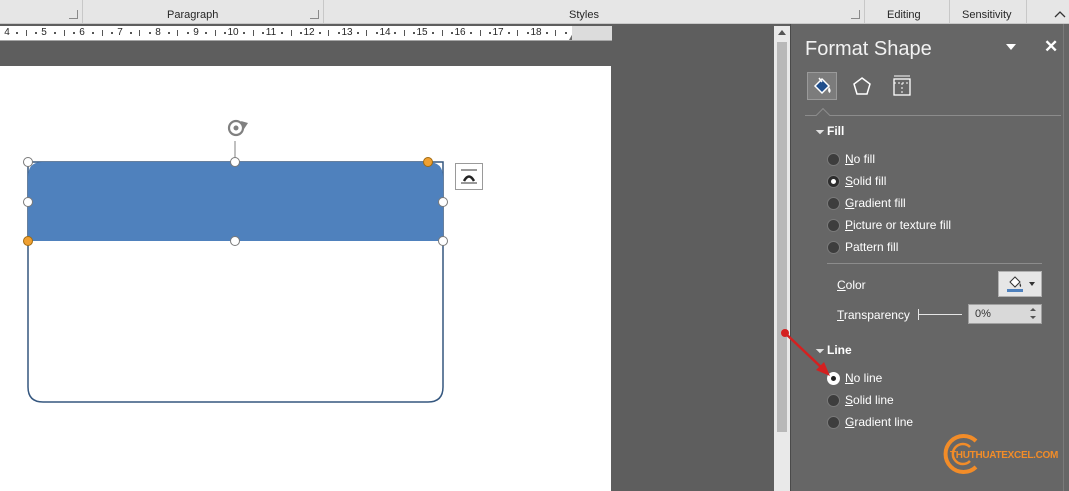  What do you see at coordinates (233, 32) in the screenshot?
I see `ruler-number: 10` at bounding box center [233, 32].